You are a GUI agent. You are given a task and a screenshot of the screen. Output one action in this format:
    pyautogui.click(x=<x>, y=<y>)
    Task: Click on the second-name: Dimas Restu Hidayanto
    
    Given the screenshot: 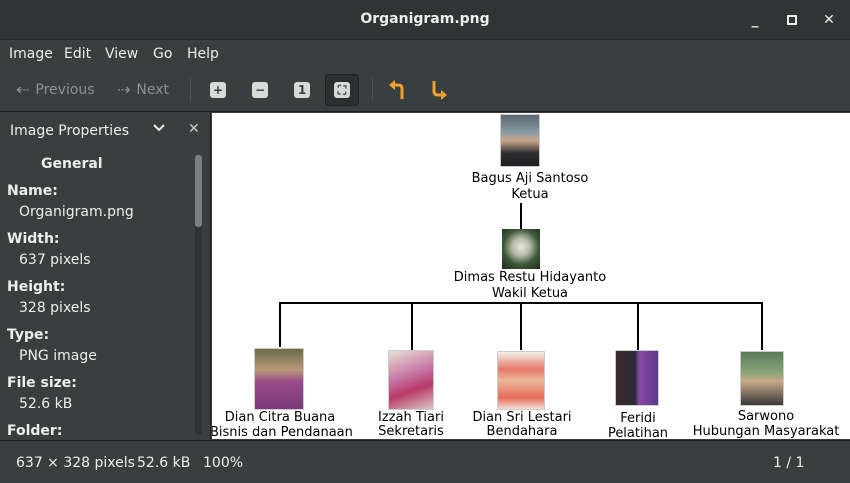 What is the action you would take?
    pyautogui.click(x=530, y=277)
    